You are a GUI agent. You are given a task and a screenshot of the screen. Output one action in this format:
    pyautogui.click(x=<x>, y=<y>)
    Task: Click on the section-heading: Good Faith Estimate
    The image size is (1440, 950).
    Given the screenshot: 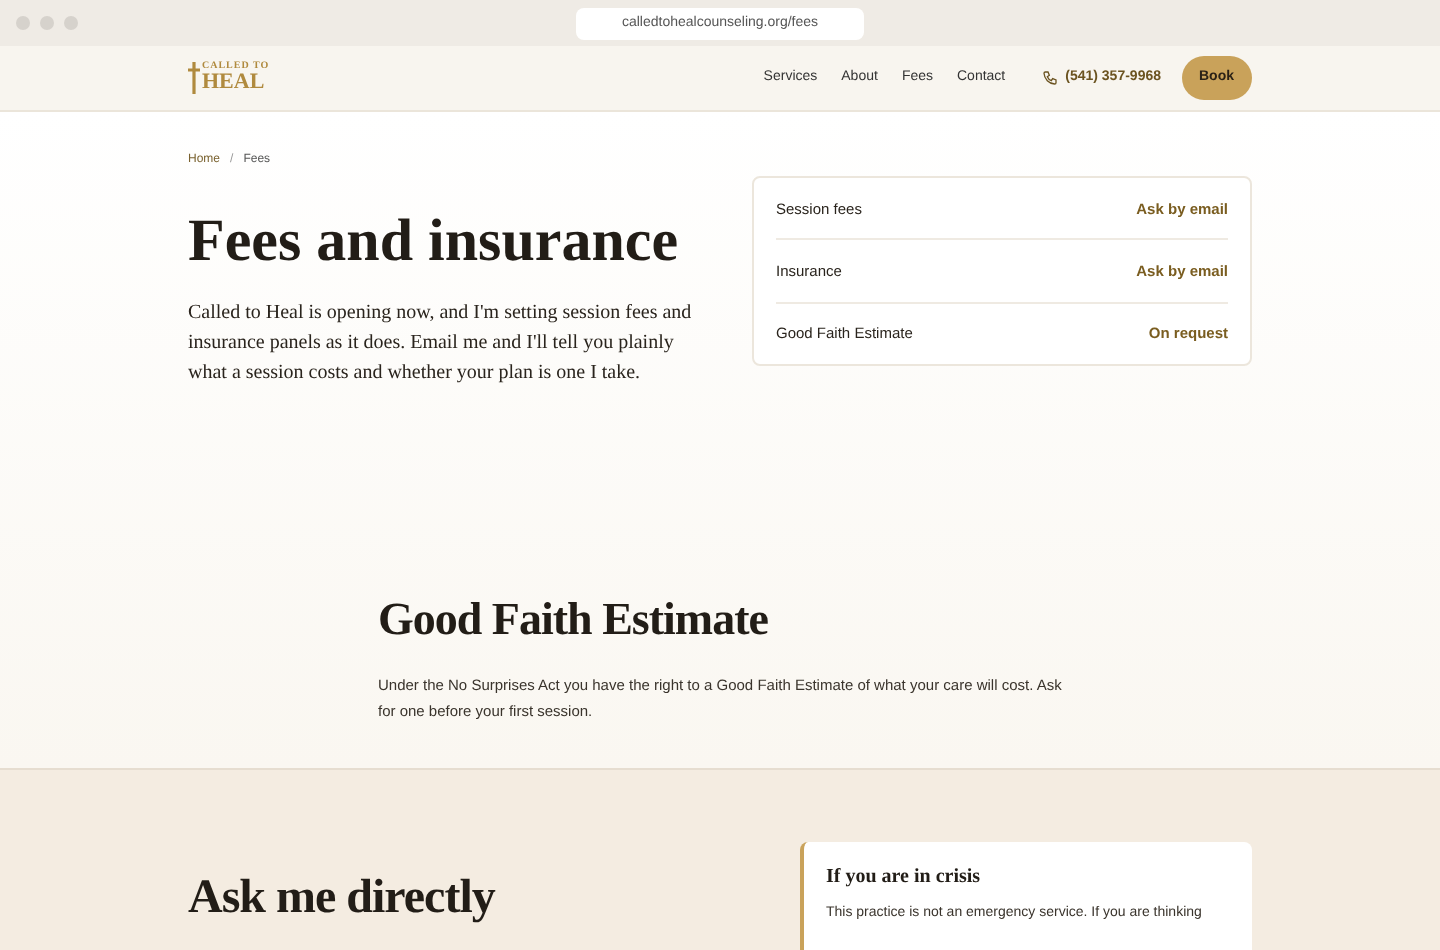 What is the action you would take?
    pyautogui.click(x=574, y=620)
    